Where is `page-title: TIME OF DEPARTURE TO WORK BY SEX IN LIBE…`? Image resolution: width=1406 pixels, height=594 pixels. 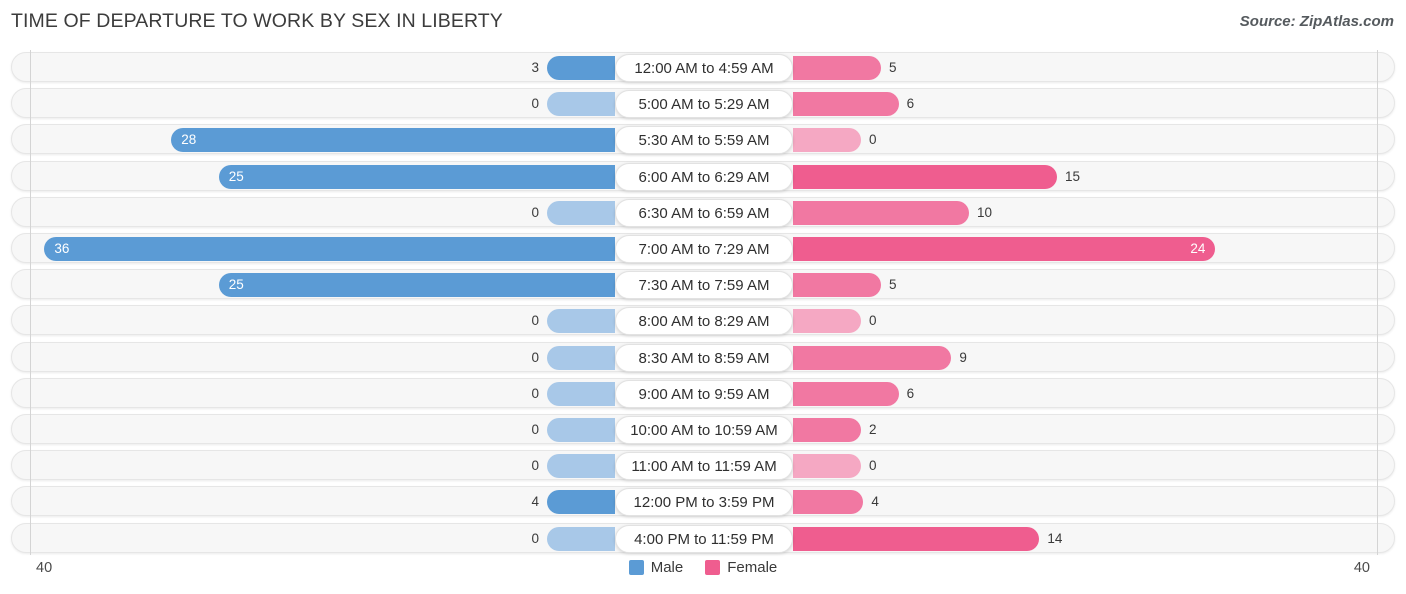 page-title: TIME OF DEPARTURE TO WORK BY SEX IN LIBE… is located at coordinates (257, 21).